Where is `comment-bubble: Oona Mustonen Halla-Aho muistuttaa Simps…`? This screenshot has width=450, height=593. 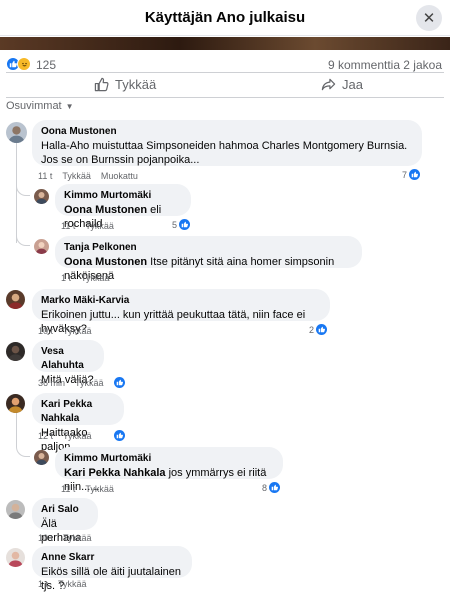 comment-bubble: Oona Mustonen Halla-Aho muistuttaa Simps… is located at coordinates (227, 143).